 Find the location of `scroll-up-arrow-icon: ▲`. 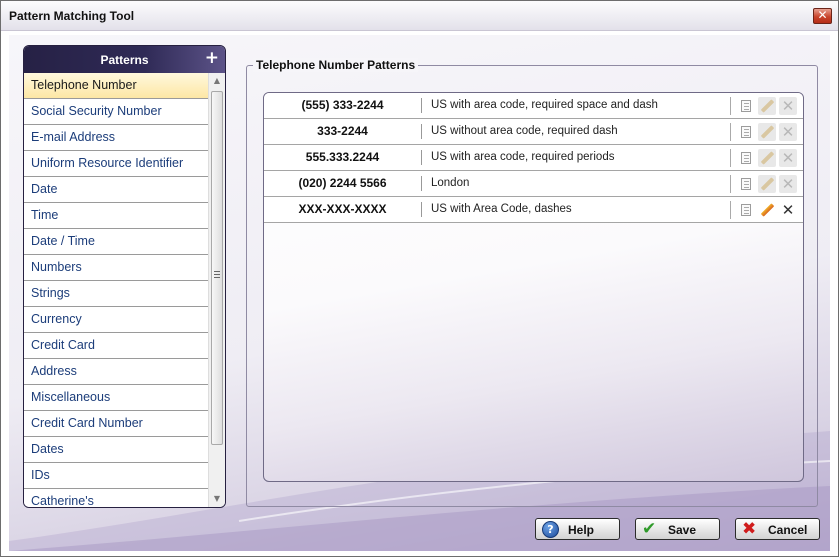

scroll-up-arrow-icon: ▲ is located at coordinates (217, 81).